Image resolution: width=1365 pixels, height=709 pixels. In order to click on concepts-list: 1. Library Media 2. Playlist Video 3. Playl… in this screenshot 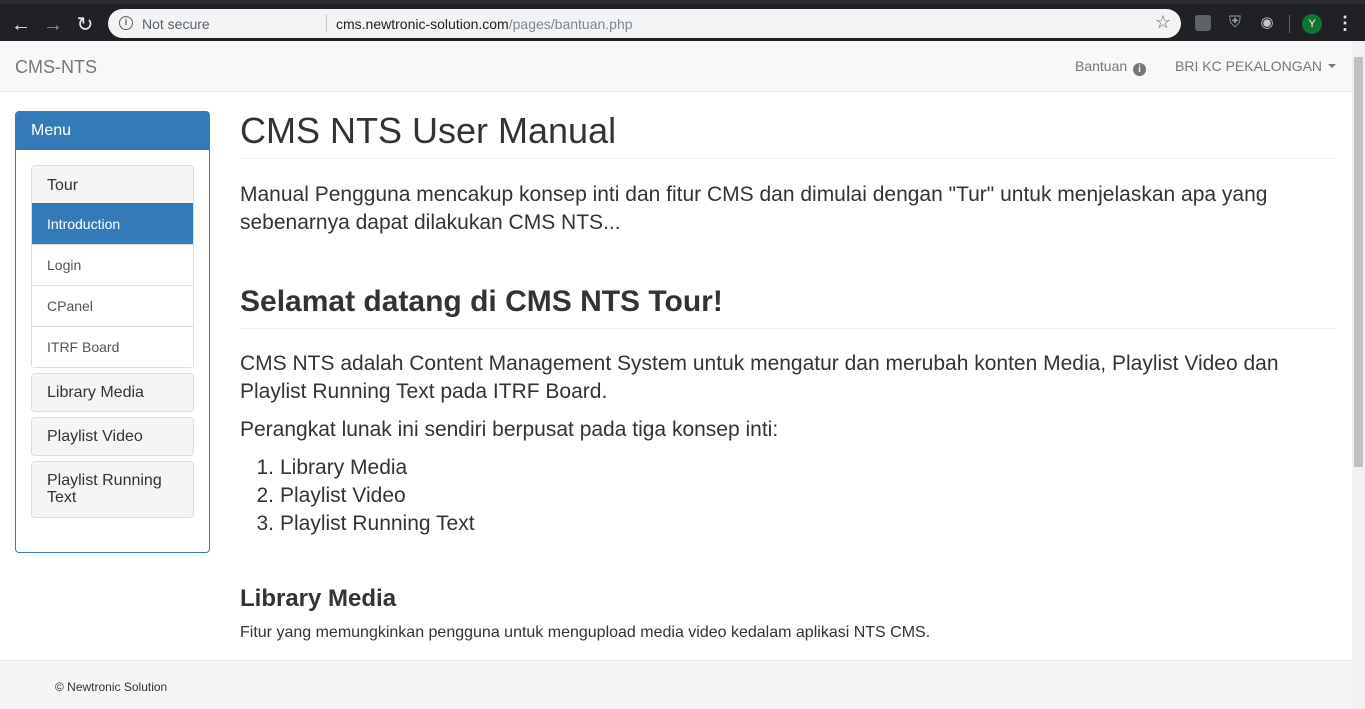, I will do `click(357, 496)`.